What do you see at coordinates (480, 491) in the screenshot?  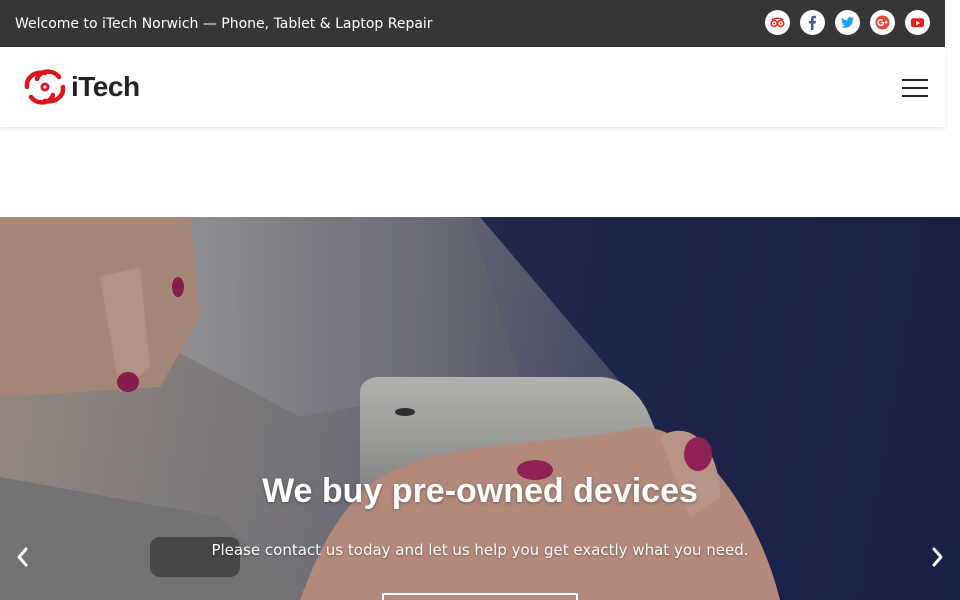 I see `hero-title: We buy pre-owned devices` at bounding box center [480, 491].